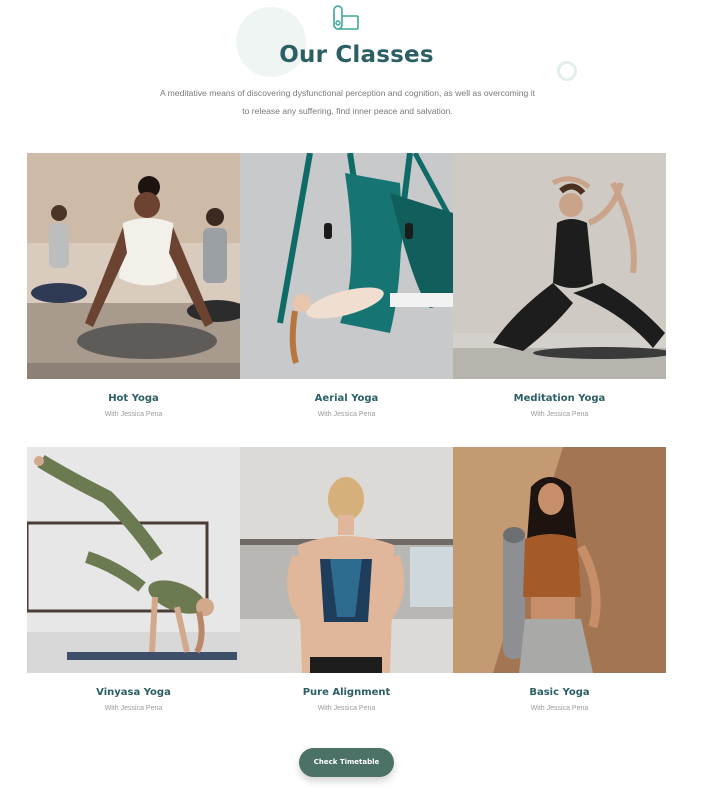  What do you see at coordinates (346, 762) in the screenshot?
I see `check-timetable-button: Check Timetable` at bounding box center [346, 762].